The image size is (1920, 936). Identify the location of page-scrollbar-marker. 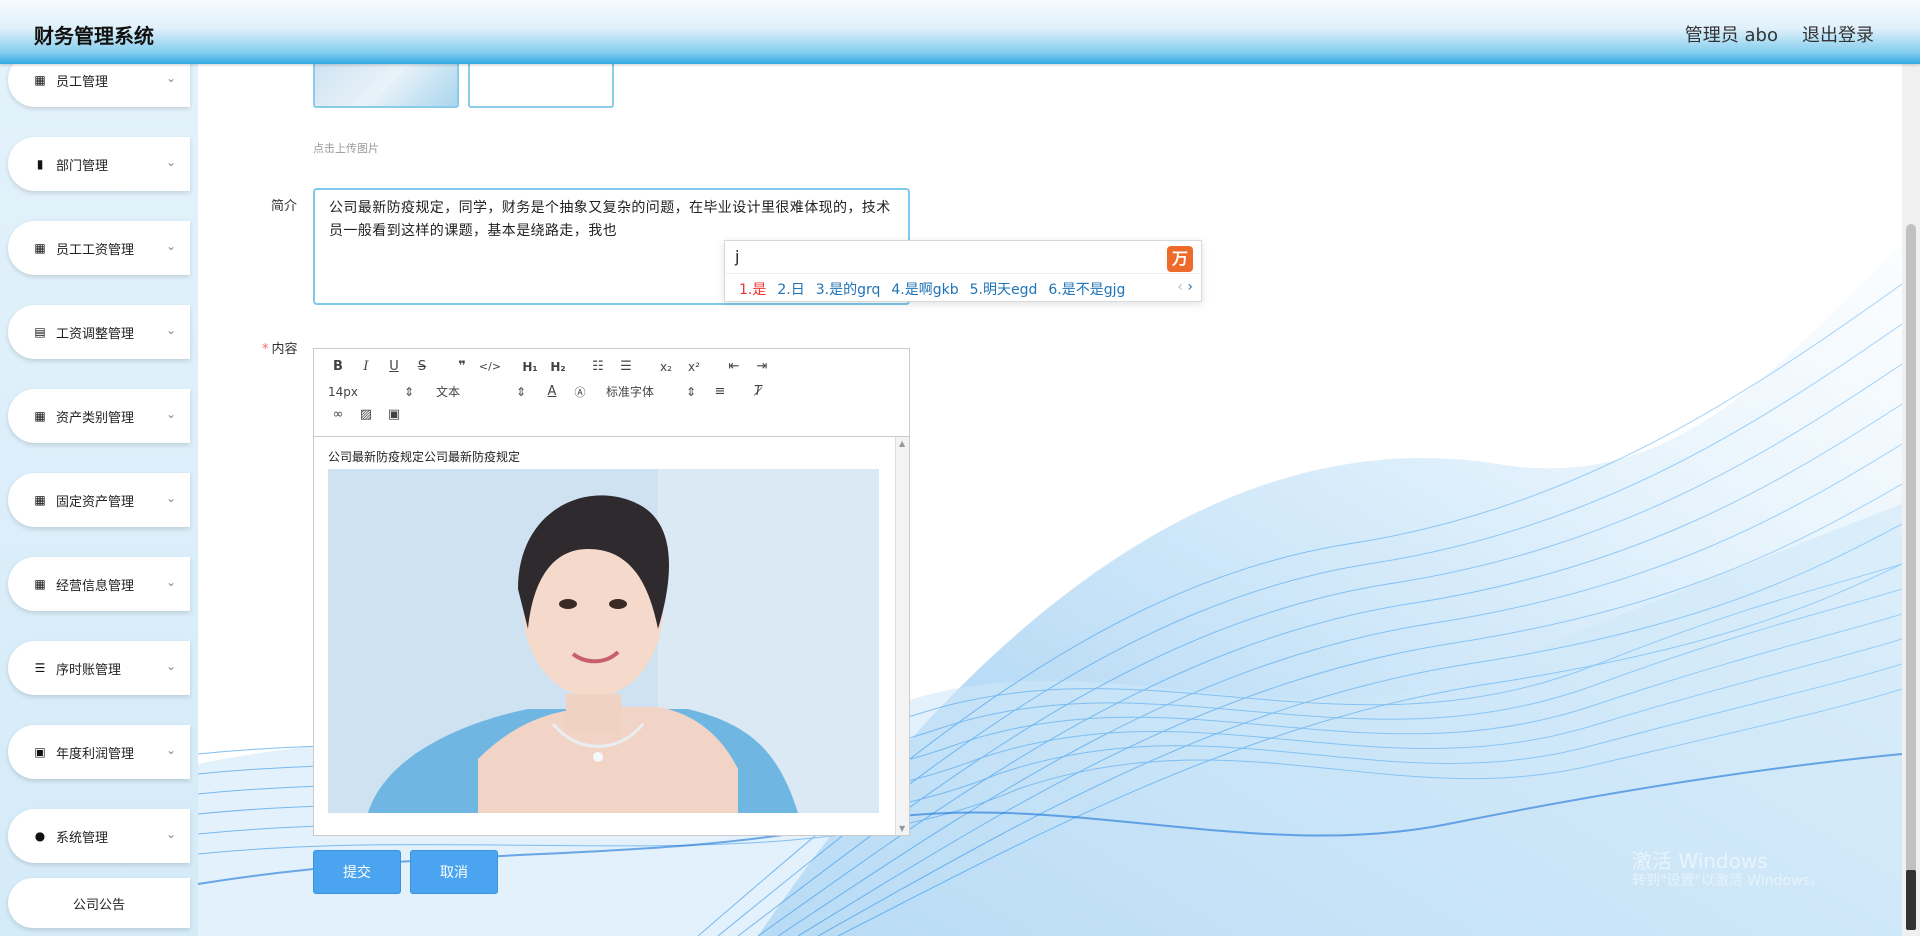
(1911, 900).